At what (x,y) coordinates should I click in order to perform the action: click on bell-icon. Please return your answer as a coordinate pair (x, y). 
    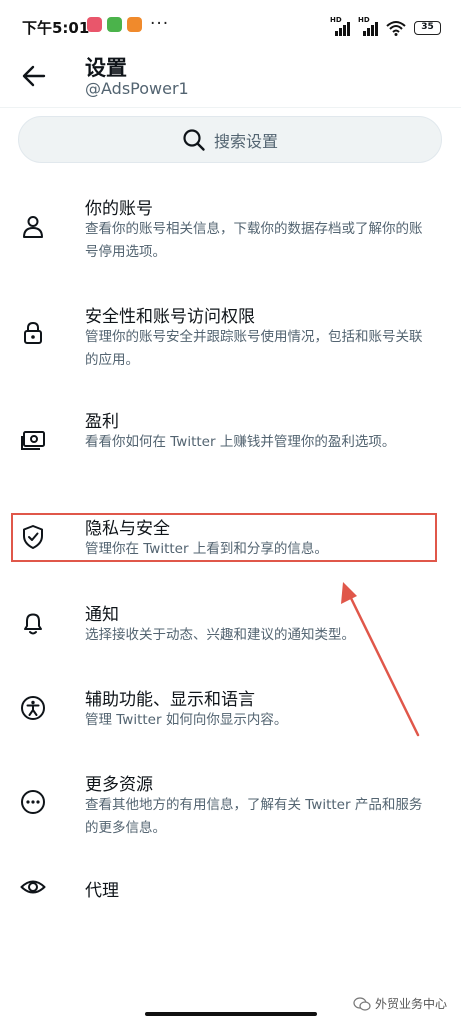
    Looking at the image, I should click on (33, 624).